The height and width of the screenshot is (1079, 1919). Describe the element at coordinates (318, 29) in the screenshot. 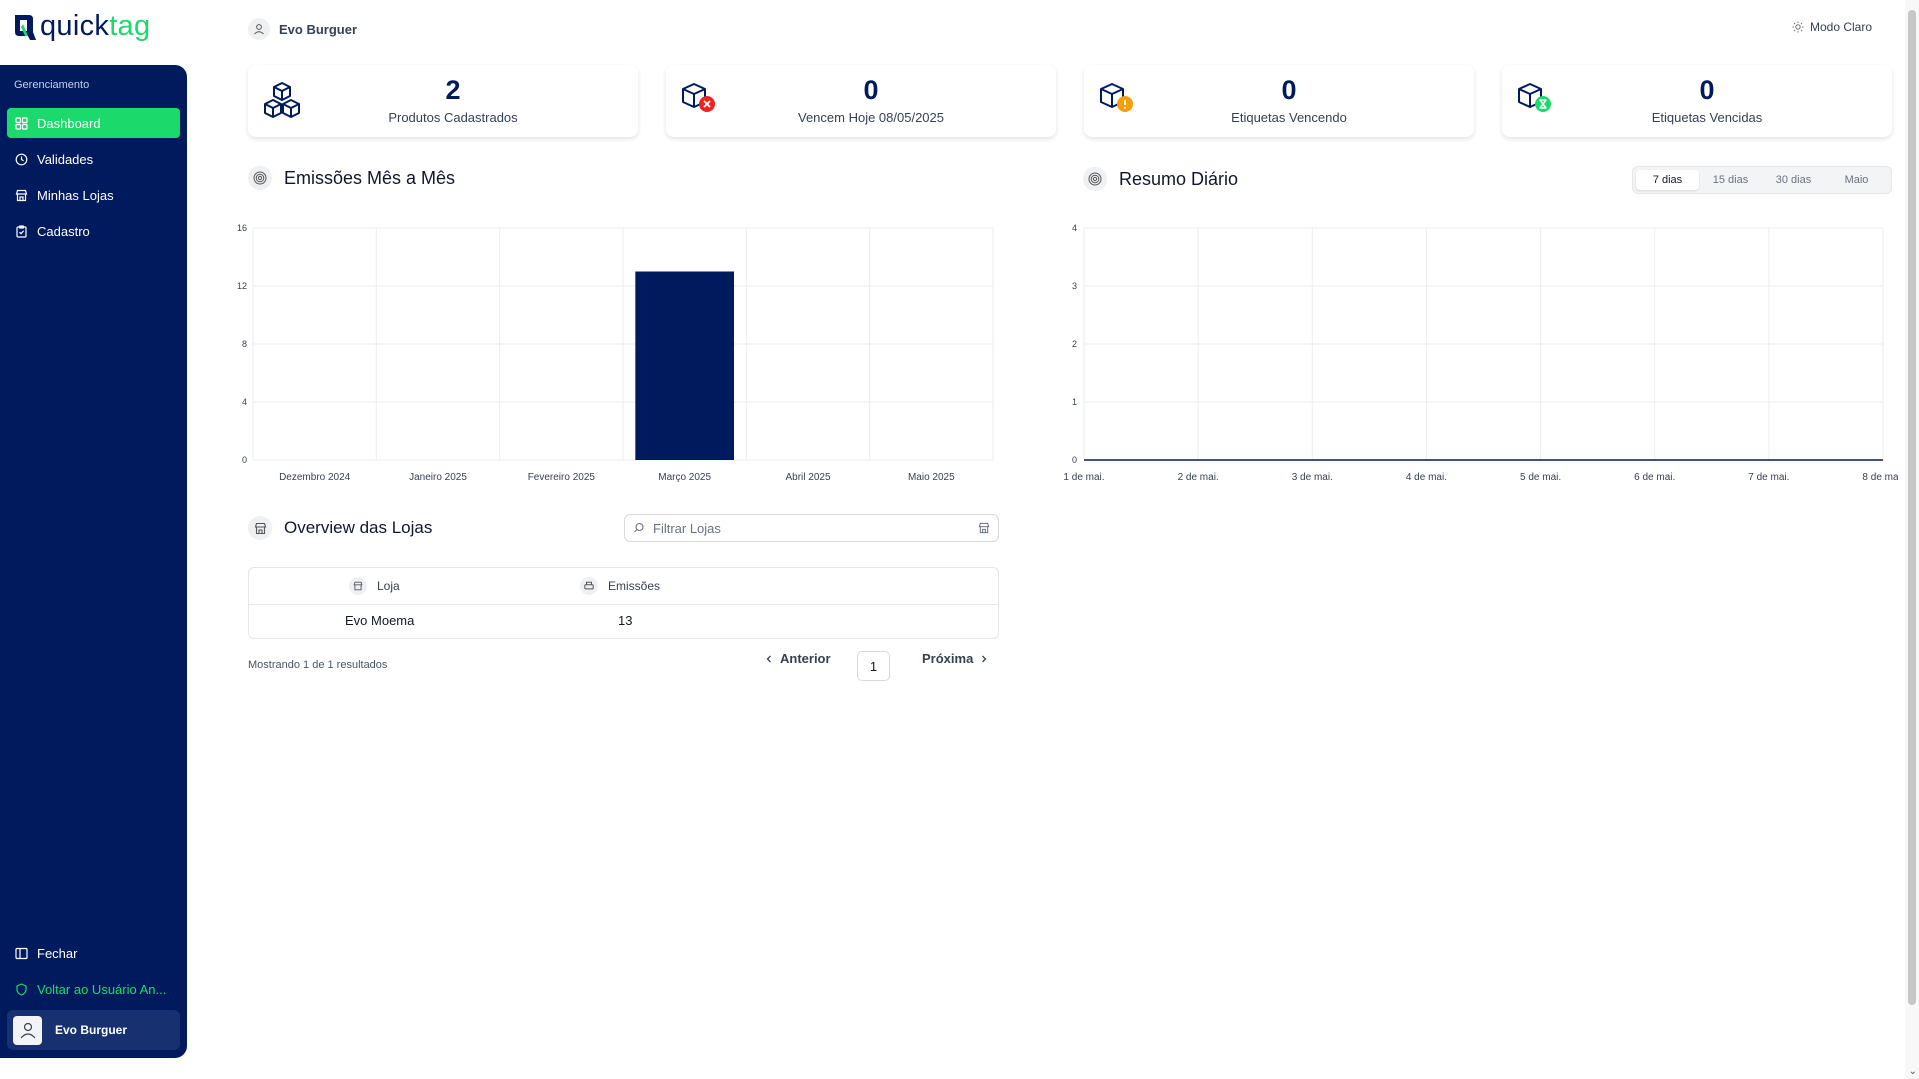

I see `current-user-name: Evo Burguer` at that location.